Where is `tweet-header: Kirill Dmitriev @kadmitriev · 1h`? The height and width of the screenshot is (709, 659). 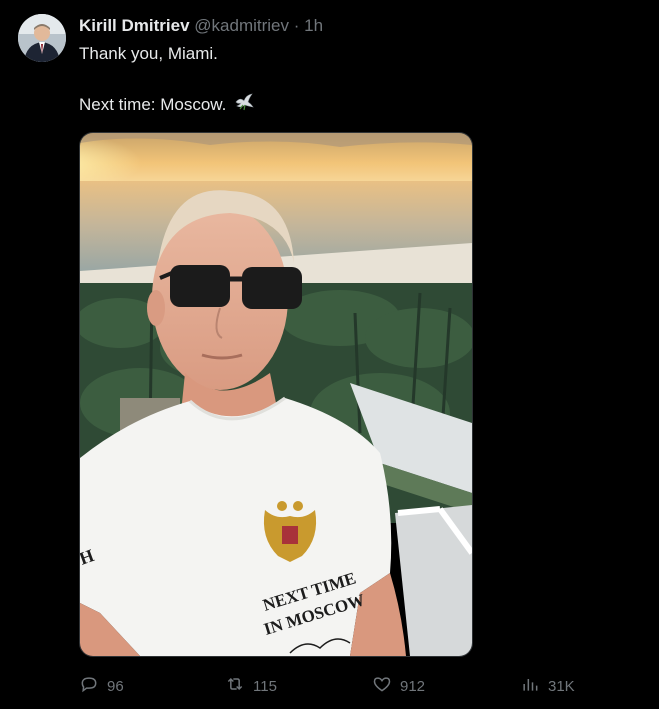 tweet-header: Kirill Dmitriev @kadmitriev · 1h is located at coordinates (201, 26).